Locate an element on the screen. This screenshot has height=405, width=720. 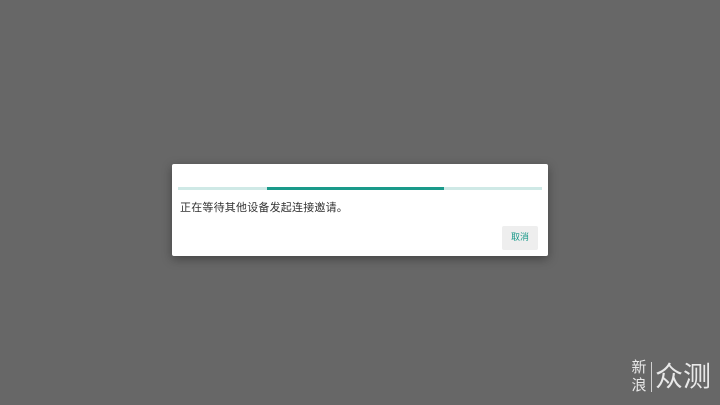
waiting-dialog: 正在等待其他设备发起连接邀请。 取消 is located at coordinates (360, 210).